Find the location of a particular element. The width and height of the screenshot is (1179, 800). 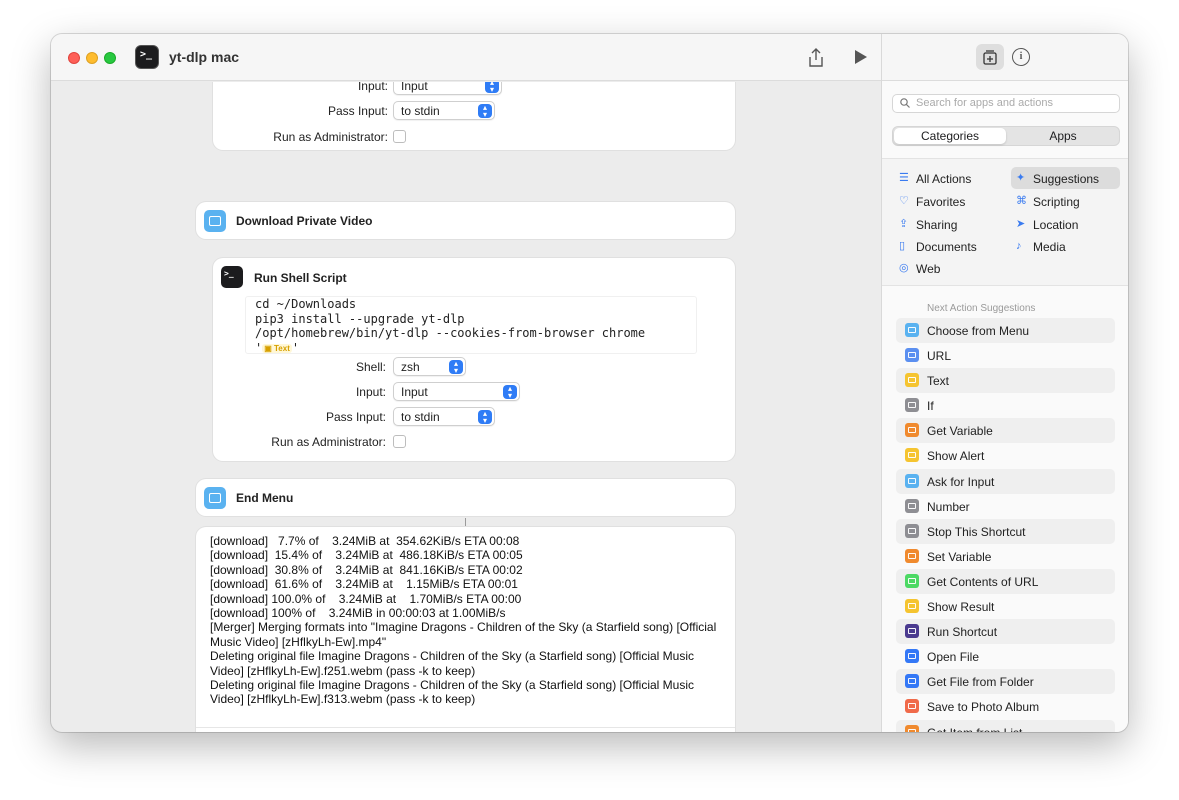

suggestion-item: Show Alert is located at coordinates (1005, 455).